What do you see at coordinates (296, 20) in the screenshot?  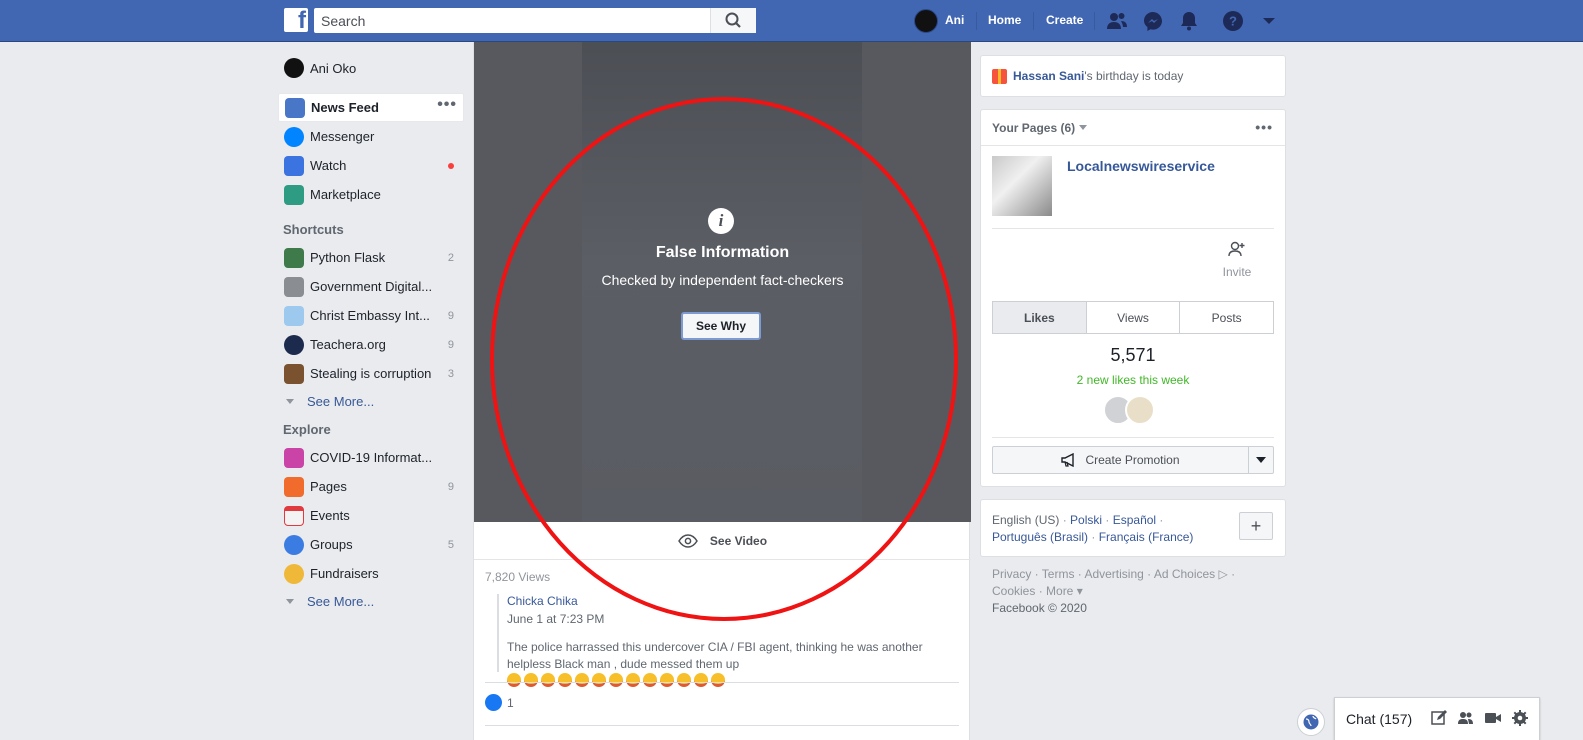 I see `facebook-logo: f` at bounding box center [296, 20].